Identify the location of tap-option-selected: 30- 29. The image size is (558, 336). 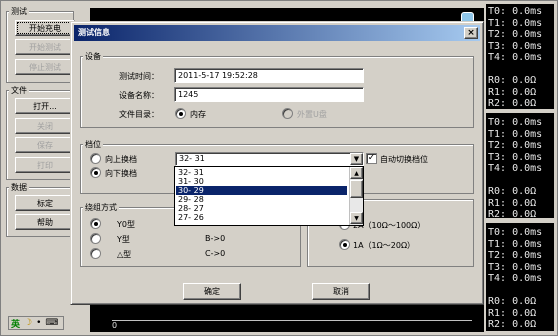
(261, 190).